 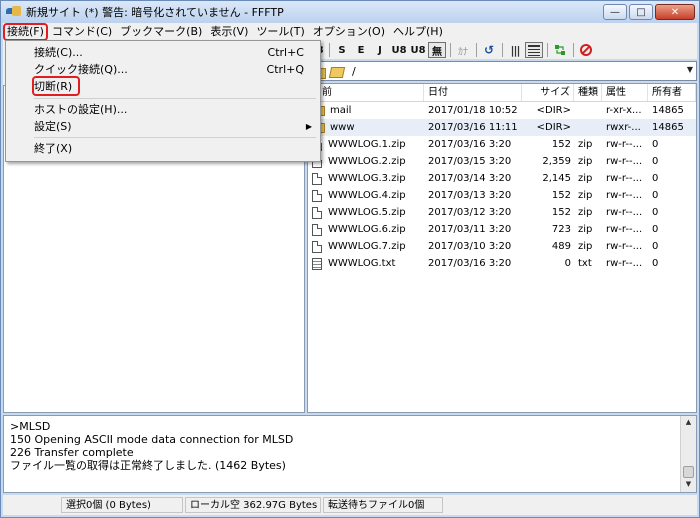 I want to click on file-name: WWWLOG.5.zip, so click(x=367, y=212).